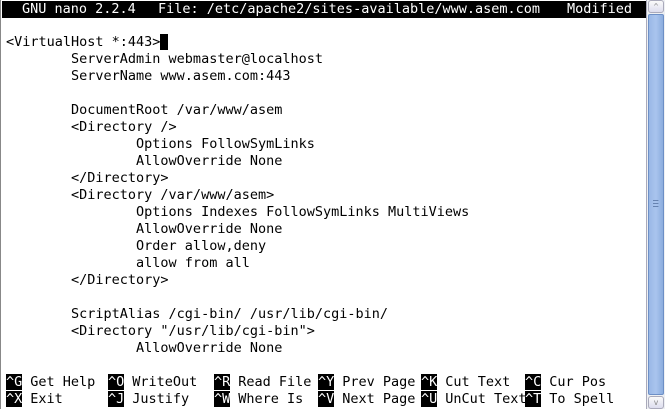 The width and height of the screenshot is (665, 409). What do you see at coordinates (275, 382) in the screenshot?
I see `shortcut-label: Read File` at bounding box center [275, 382].